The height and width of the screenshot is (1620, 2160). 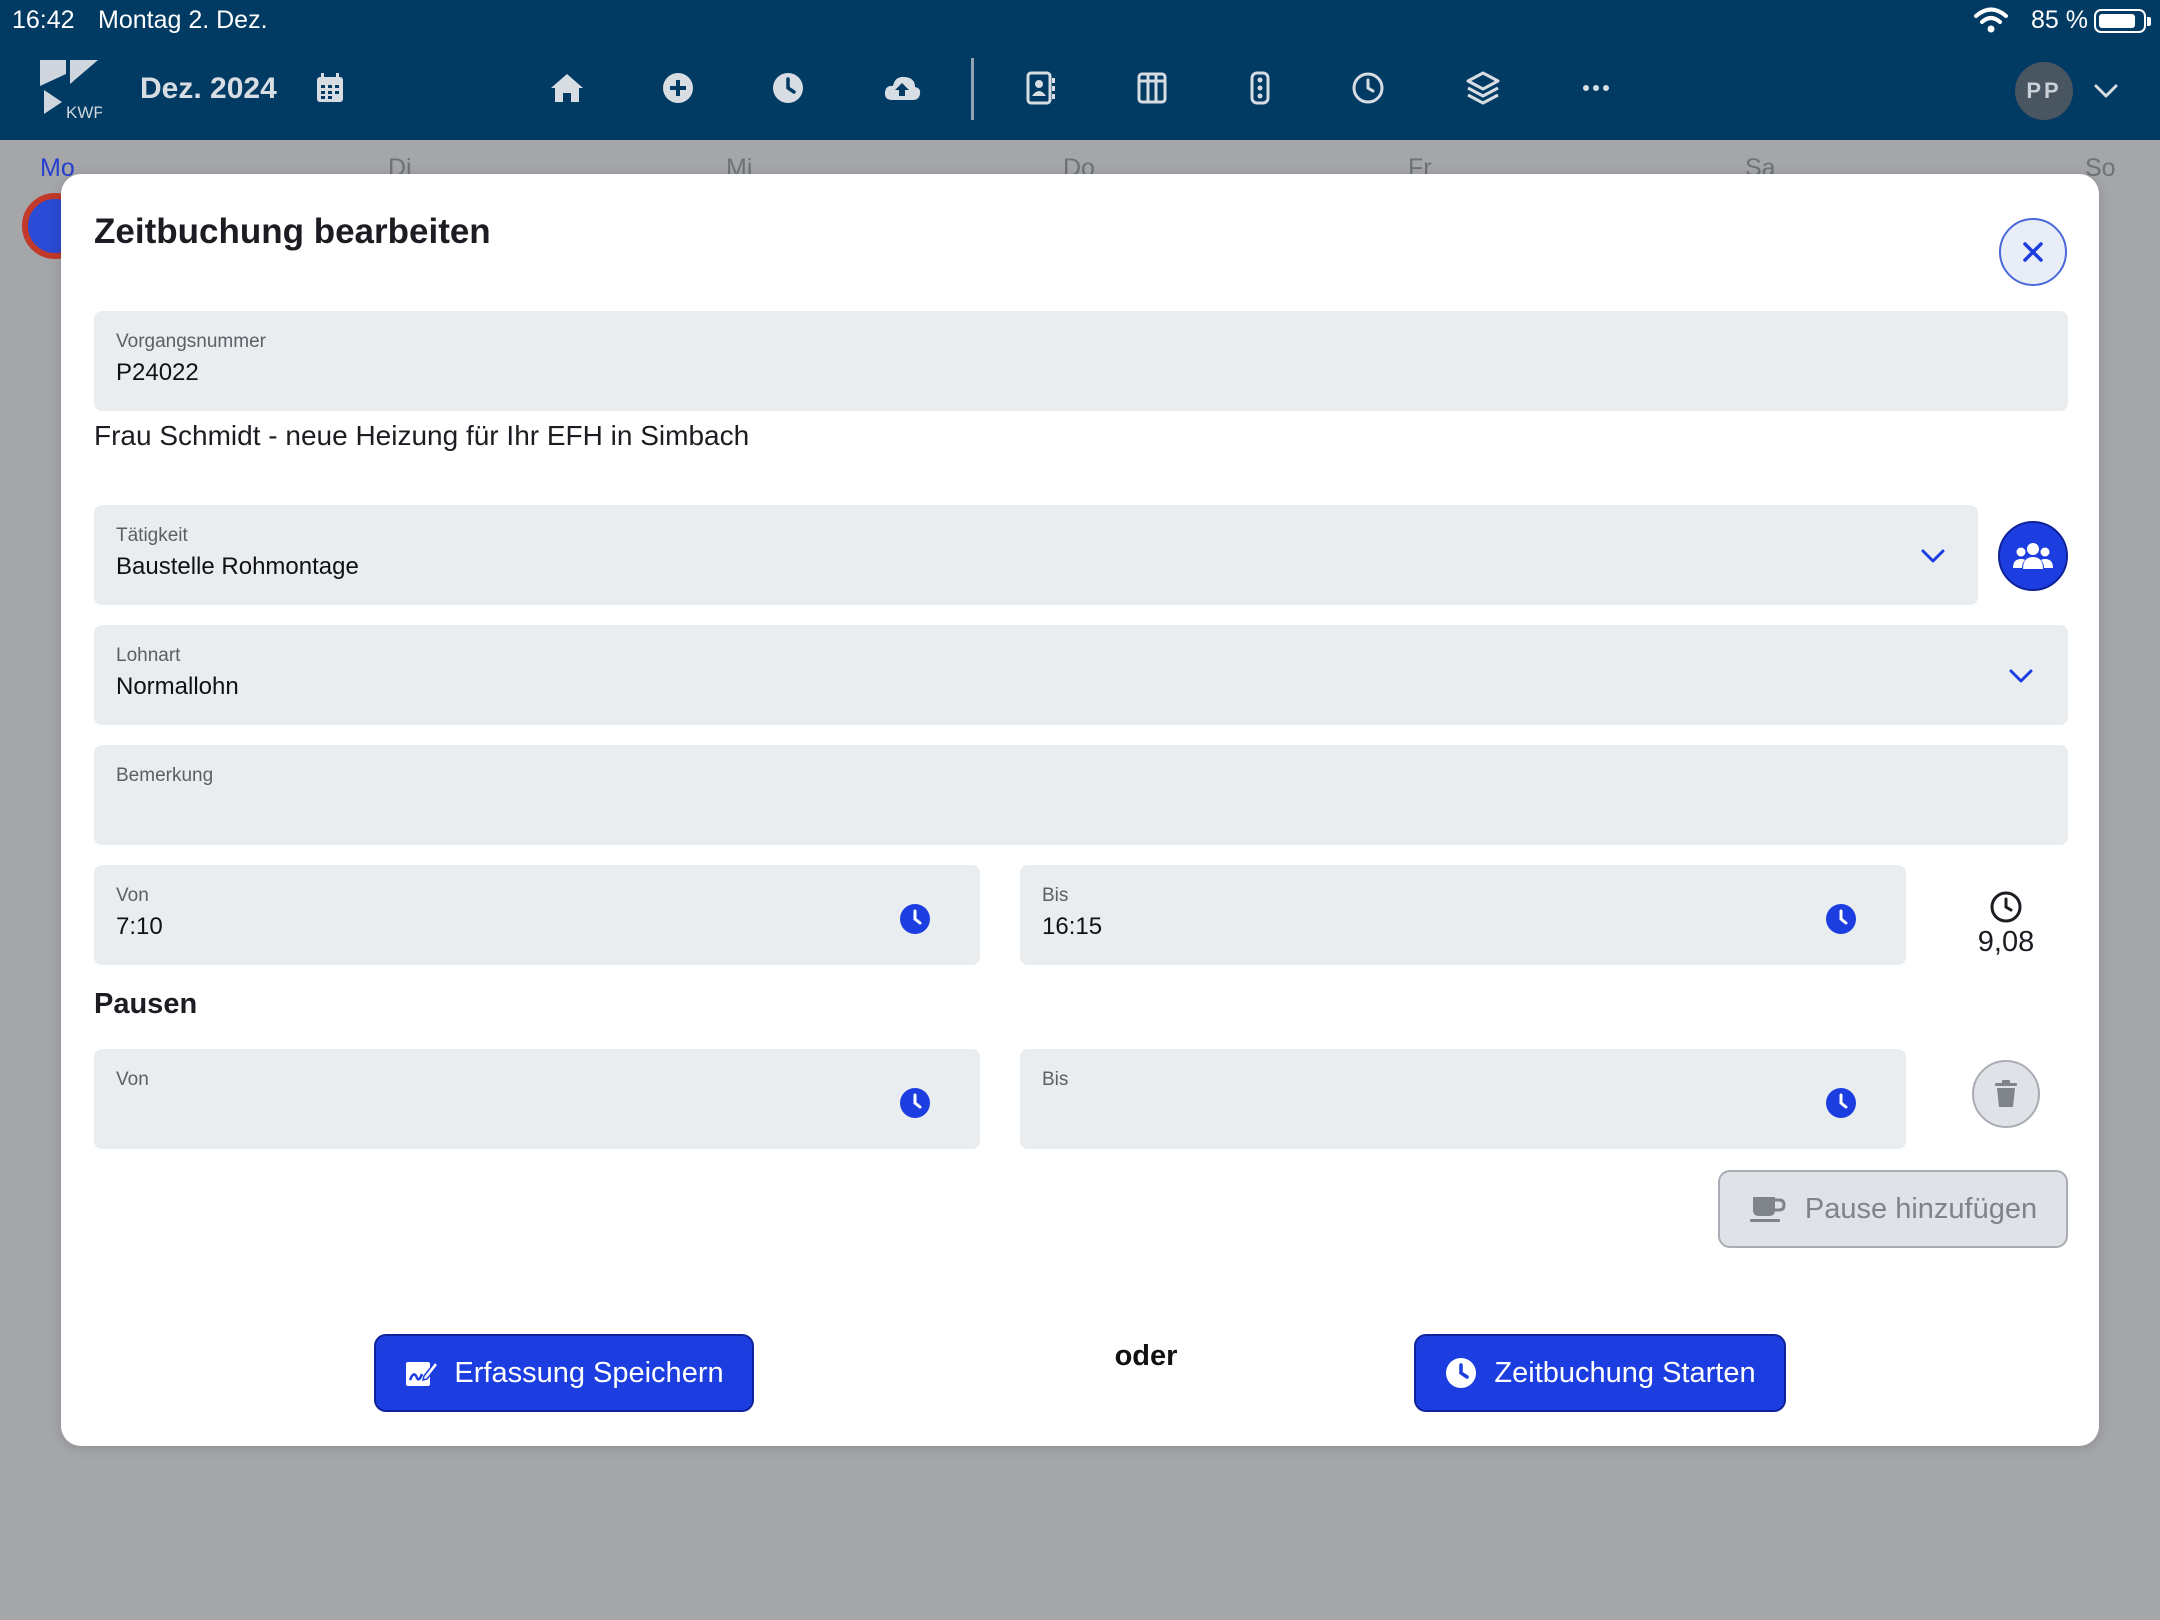 I want to click on battery-percent: 85 %, so click(x=2059, y=20).